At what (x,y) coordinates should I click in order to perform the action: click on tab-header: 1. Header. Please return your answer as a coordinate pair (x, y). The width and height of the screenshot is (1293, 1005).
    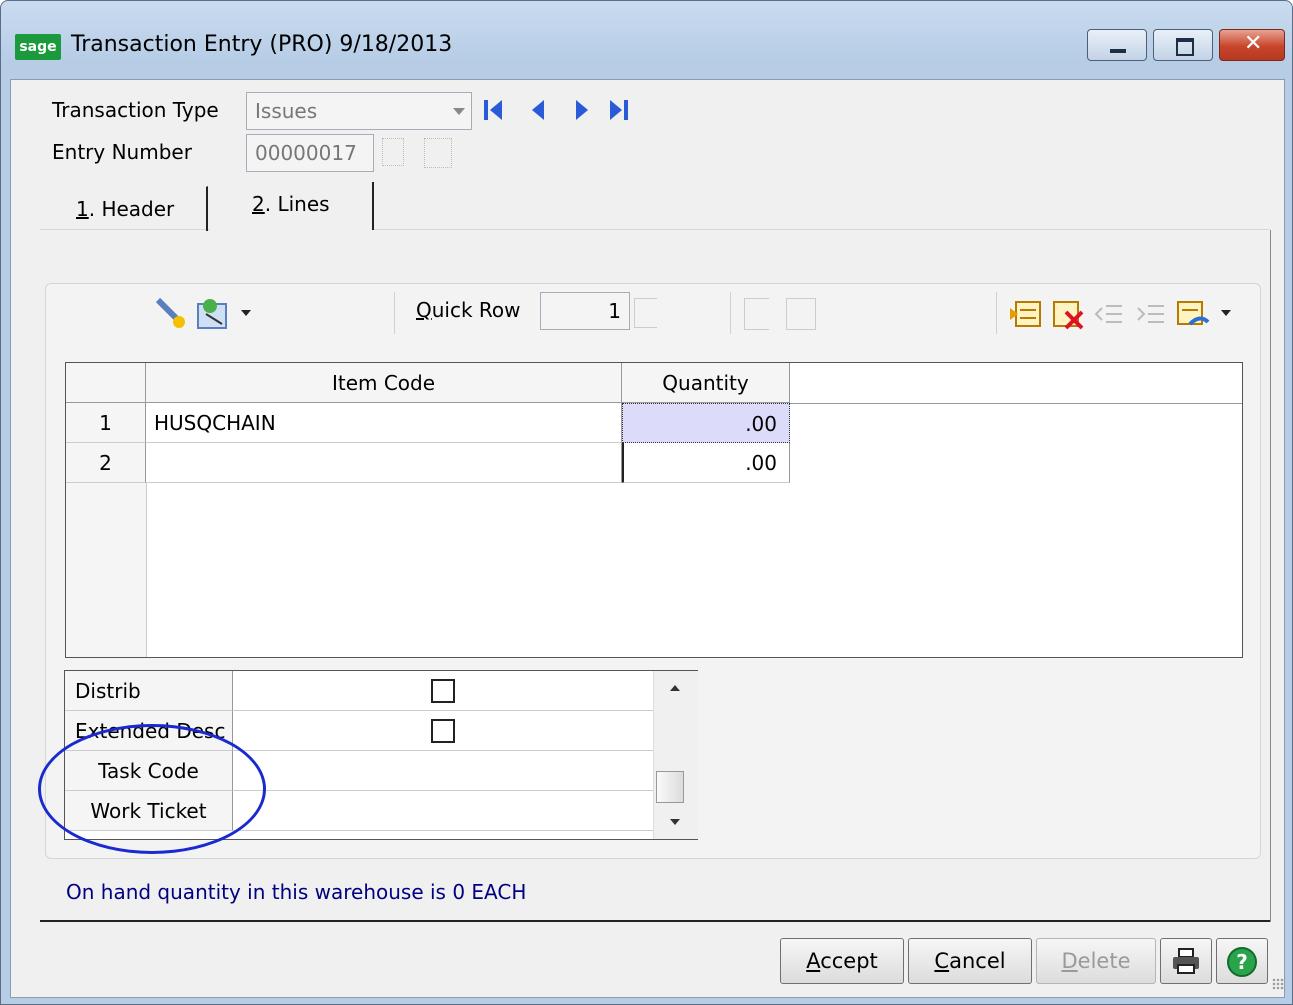
    Looking at the image, I should click on (124, 208).